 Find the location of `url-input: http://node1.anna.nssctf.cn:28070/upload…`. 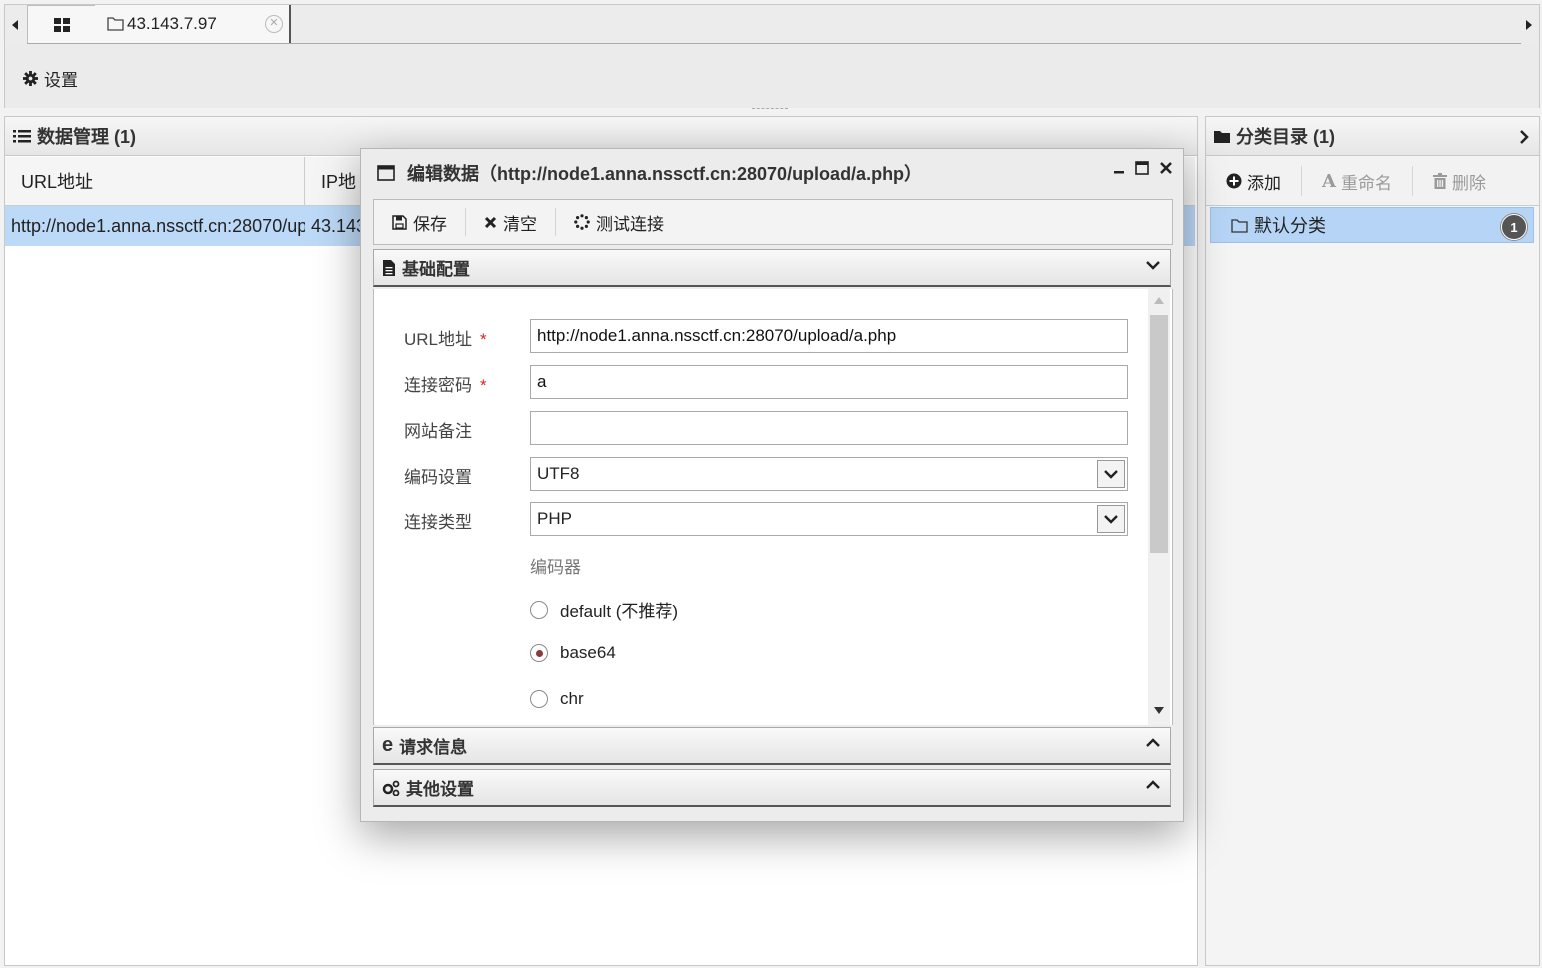

url-input: http://node1.anna.nssctf.cn:28070/upload… is located at coordinates (829, 336).